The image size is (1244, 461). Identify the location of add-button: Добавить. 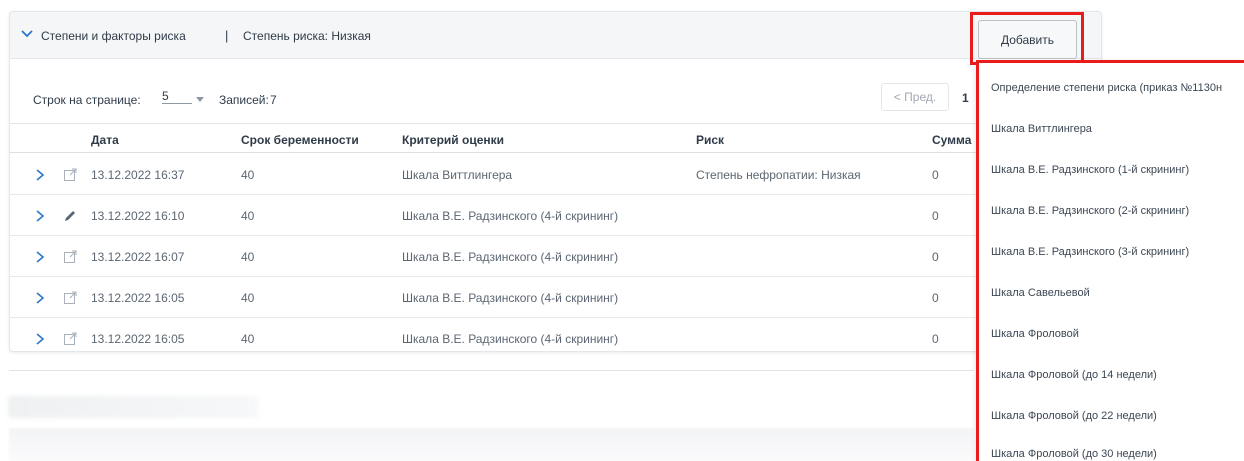
(1027, 39).